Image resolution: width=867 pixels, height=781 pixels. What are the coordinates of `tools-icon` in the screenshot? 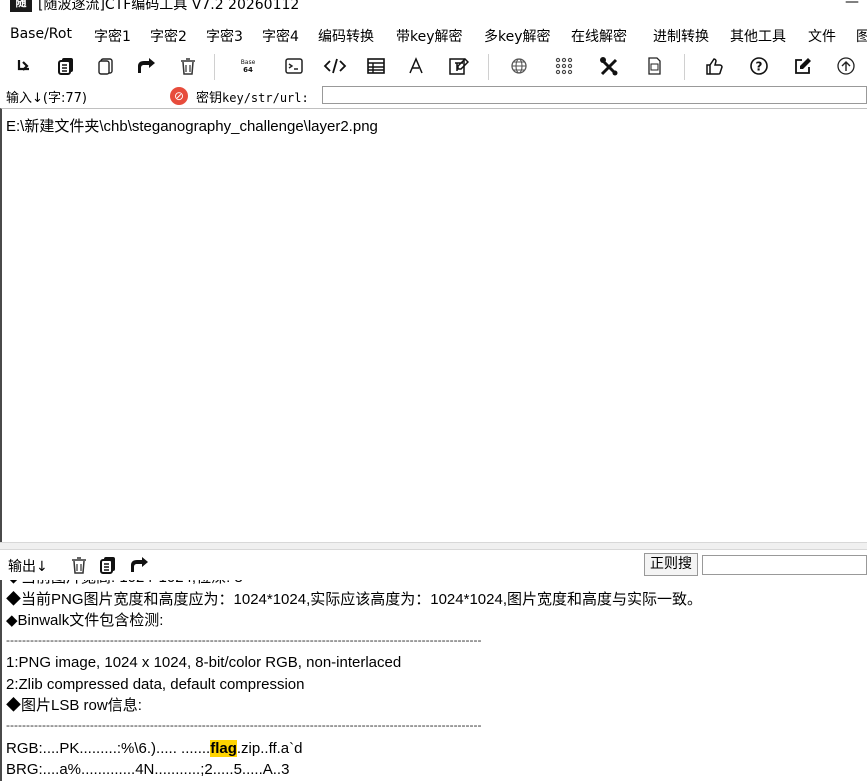 It's located at (609, 66).